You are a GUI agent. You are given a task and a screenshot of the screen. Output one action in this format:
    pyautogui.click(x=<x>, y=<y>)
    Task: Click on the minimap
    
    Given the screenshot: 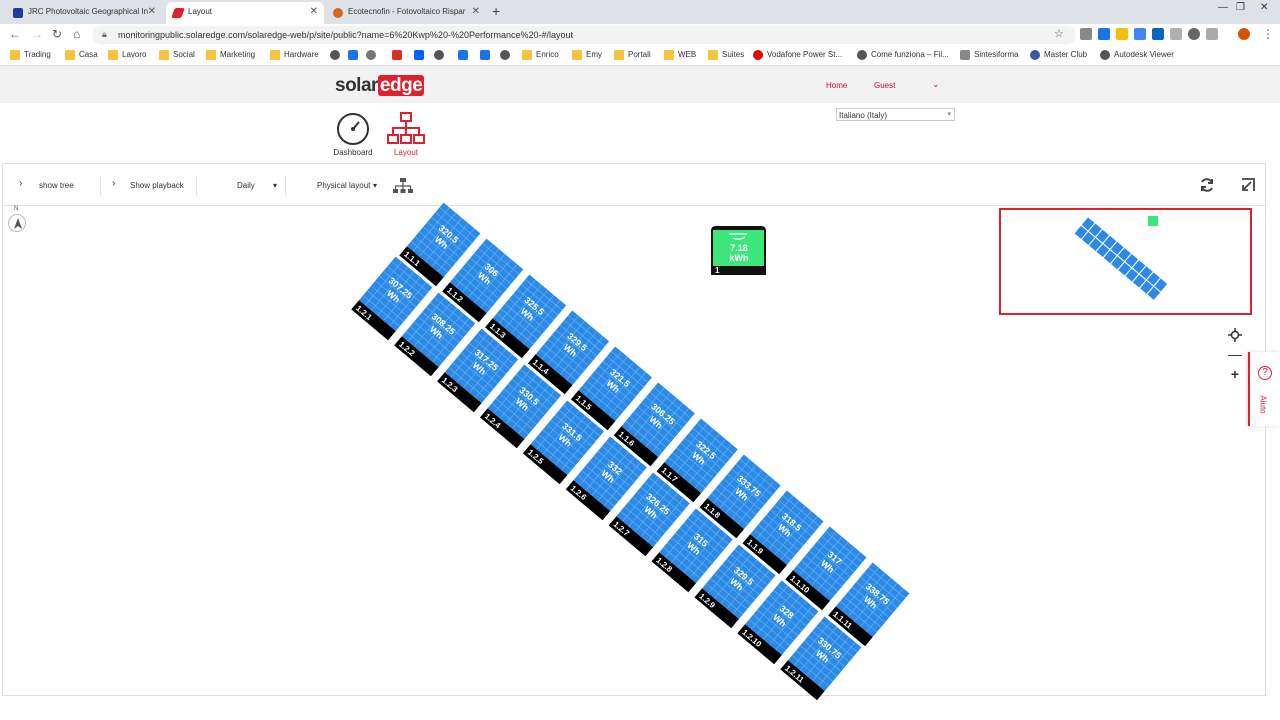 What is the action you would take?
    pyautogui.click(x=1125, y=261)
    